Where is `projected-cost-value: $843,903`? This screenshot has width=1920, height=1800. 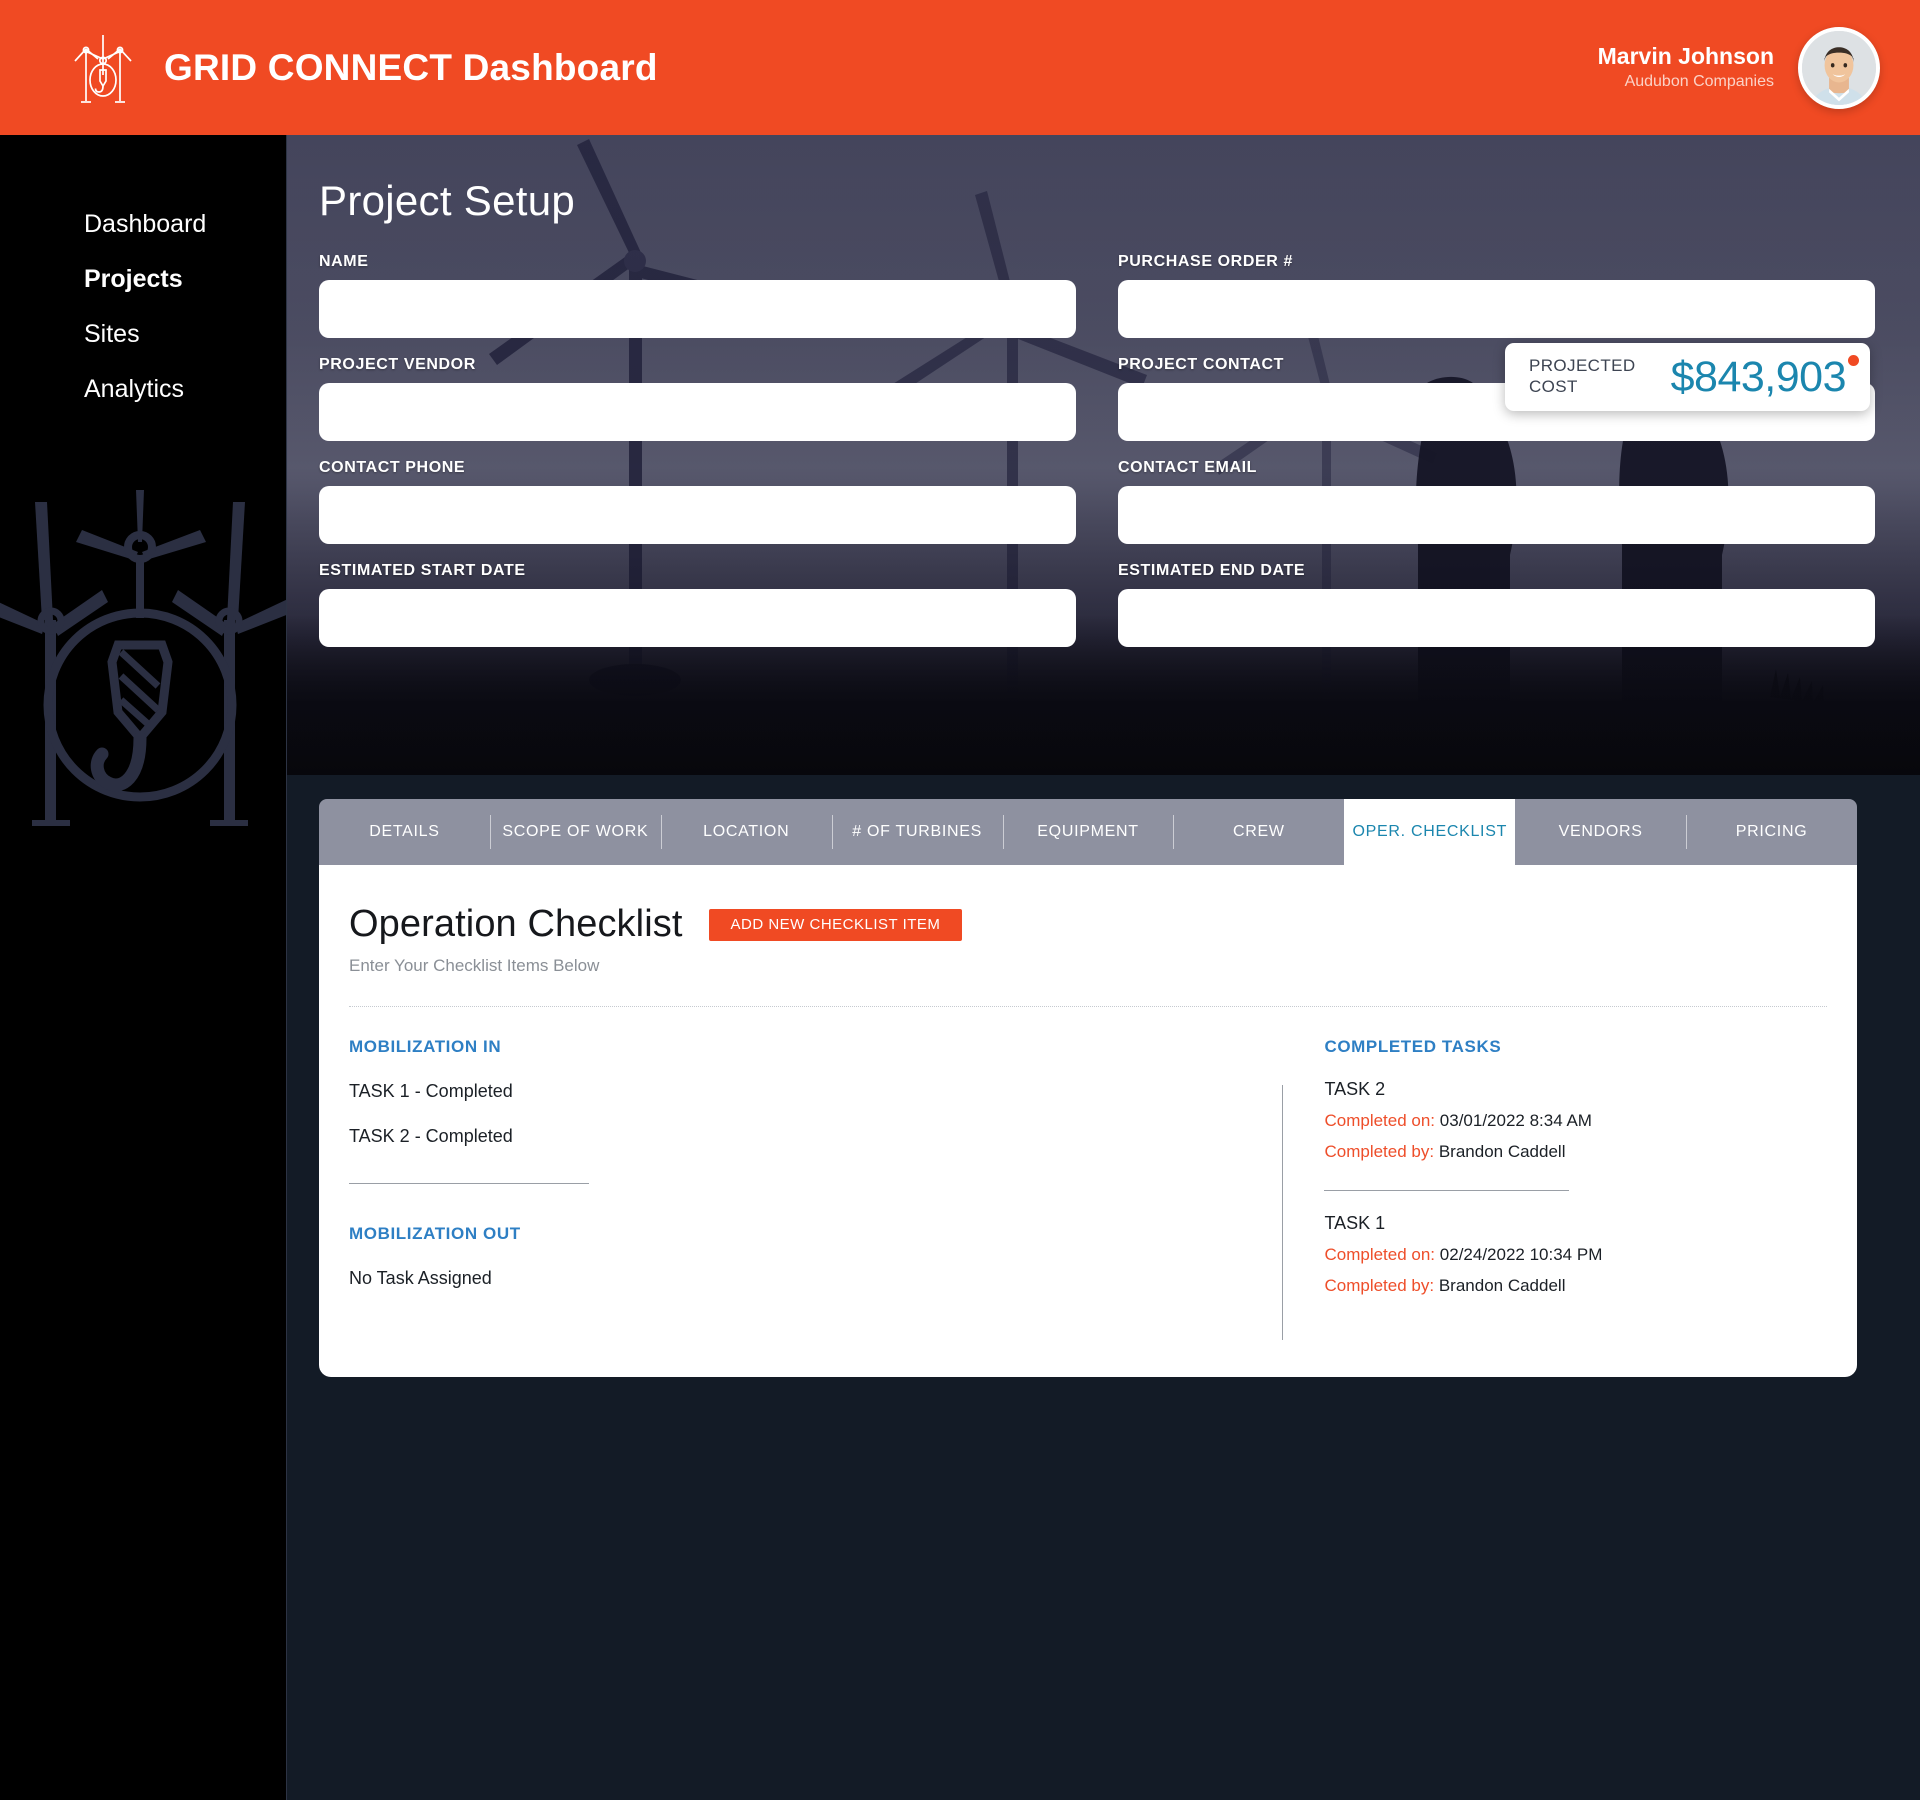
projected-cost-value: $843,903 is located at coordinates (1758, 376).